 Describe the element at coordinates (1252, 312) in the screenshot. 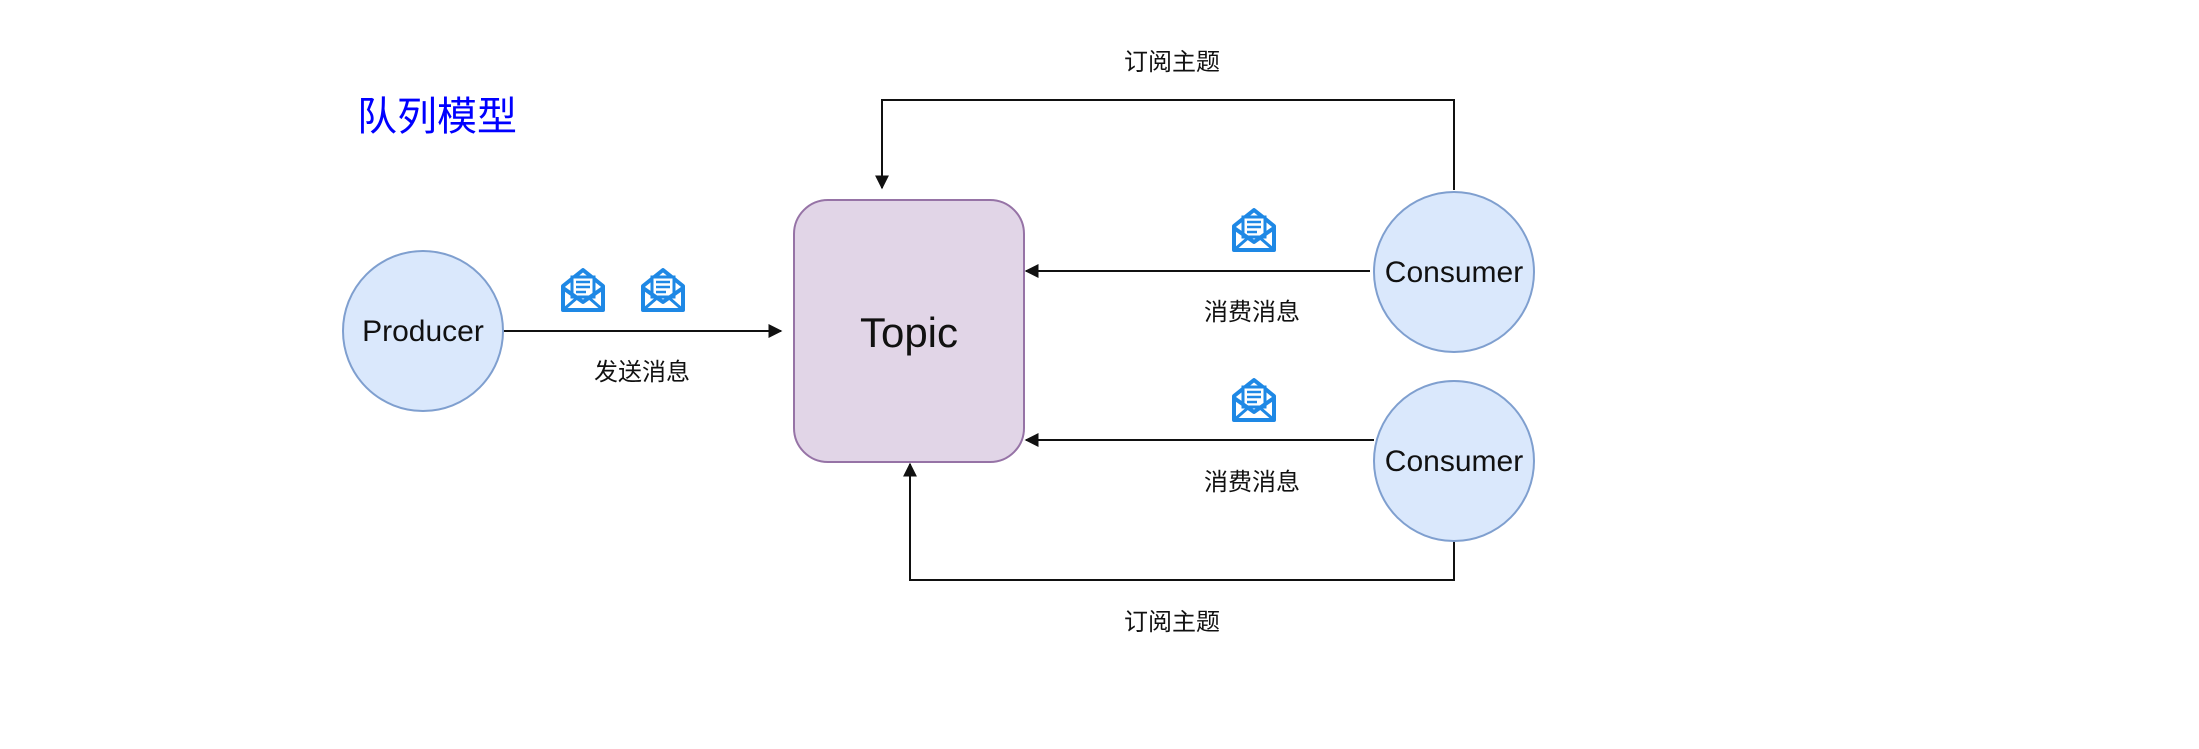

I see `consume-label-1: 消费消息` at that location.